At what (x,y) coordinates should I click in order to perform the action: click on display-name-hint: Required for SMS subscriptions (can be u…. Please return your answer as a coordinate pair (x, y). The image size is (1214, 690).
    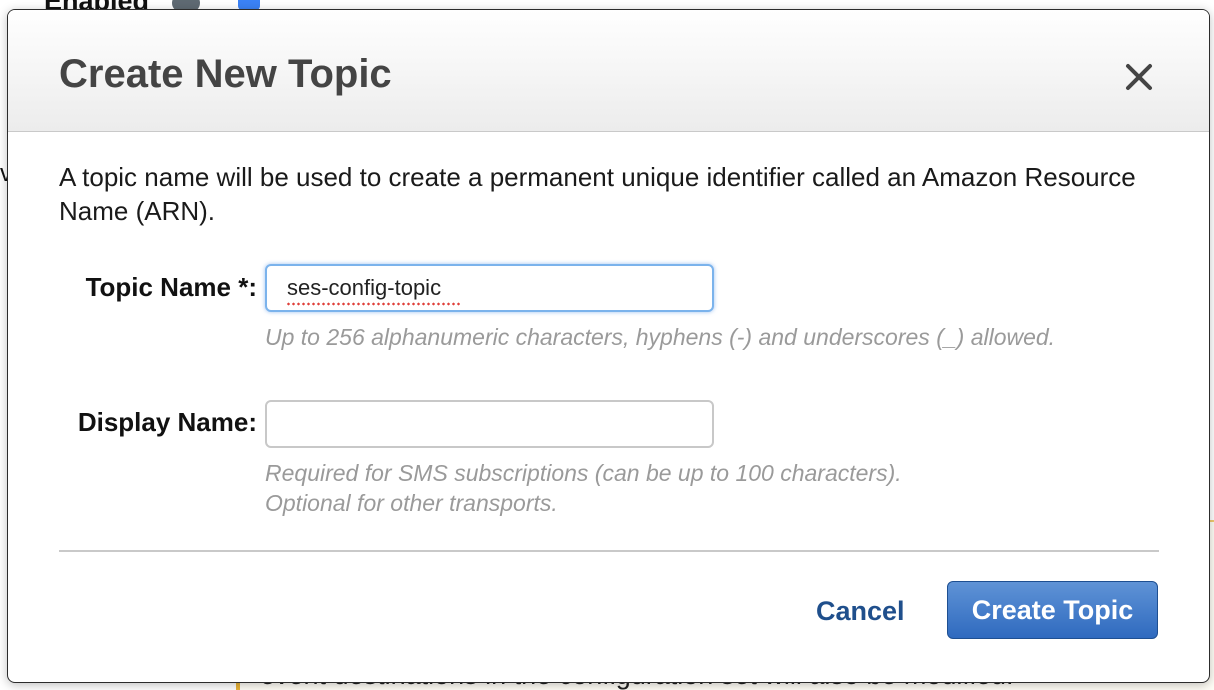
    Looking at the image, I should click on (665, 488).